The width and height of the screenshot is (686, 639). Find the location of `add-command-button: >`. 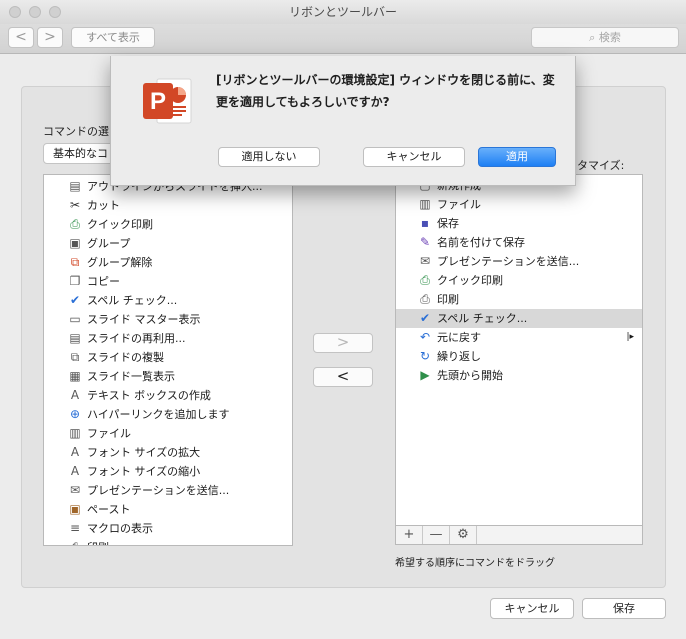

add-command-button: > is located at coordinates (343, 343).